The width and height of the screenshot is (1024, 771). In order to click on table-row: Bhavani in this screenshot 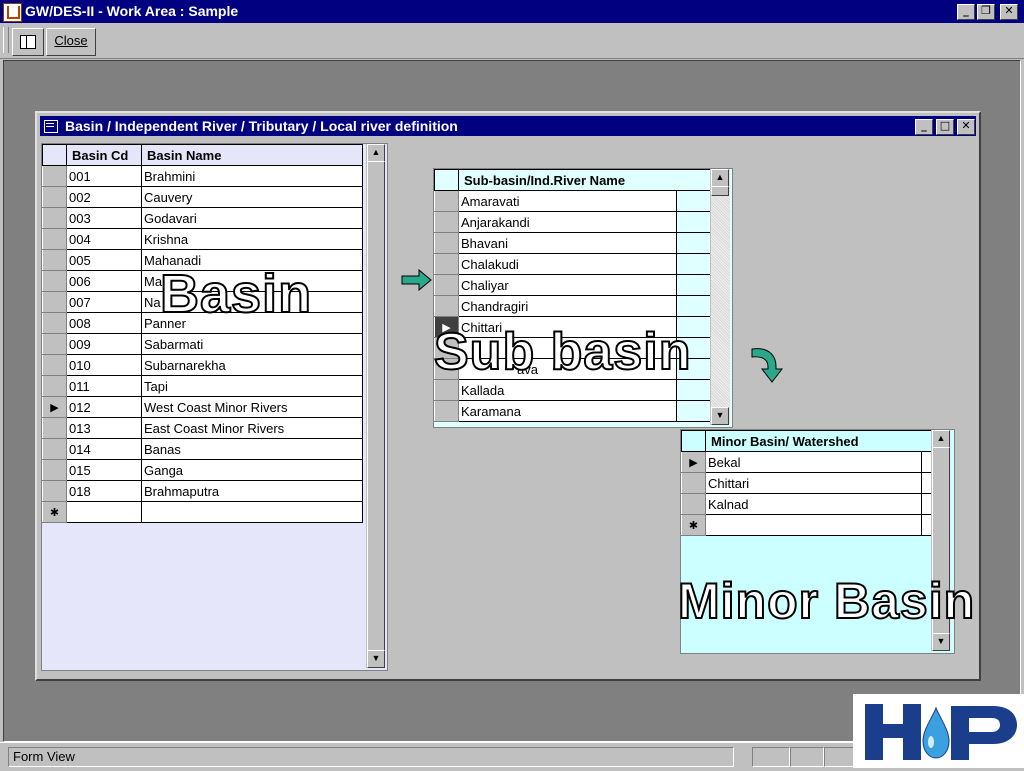, I will do `click(572, 243)`.